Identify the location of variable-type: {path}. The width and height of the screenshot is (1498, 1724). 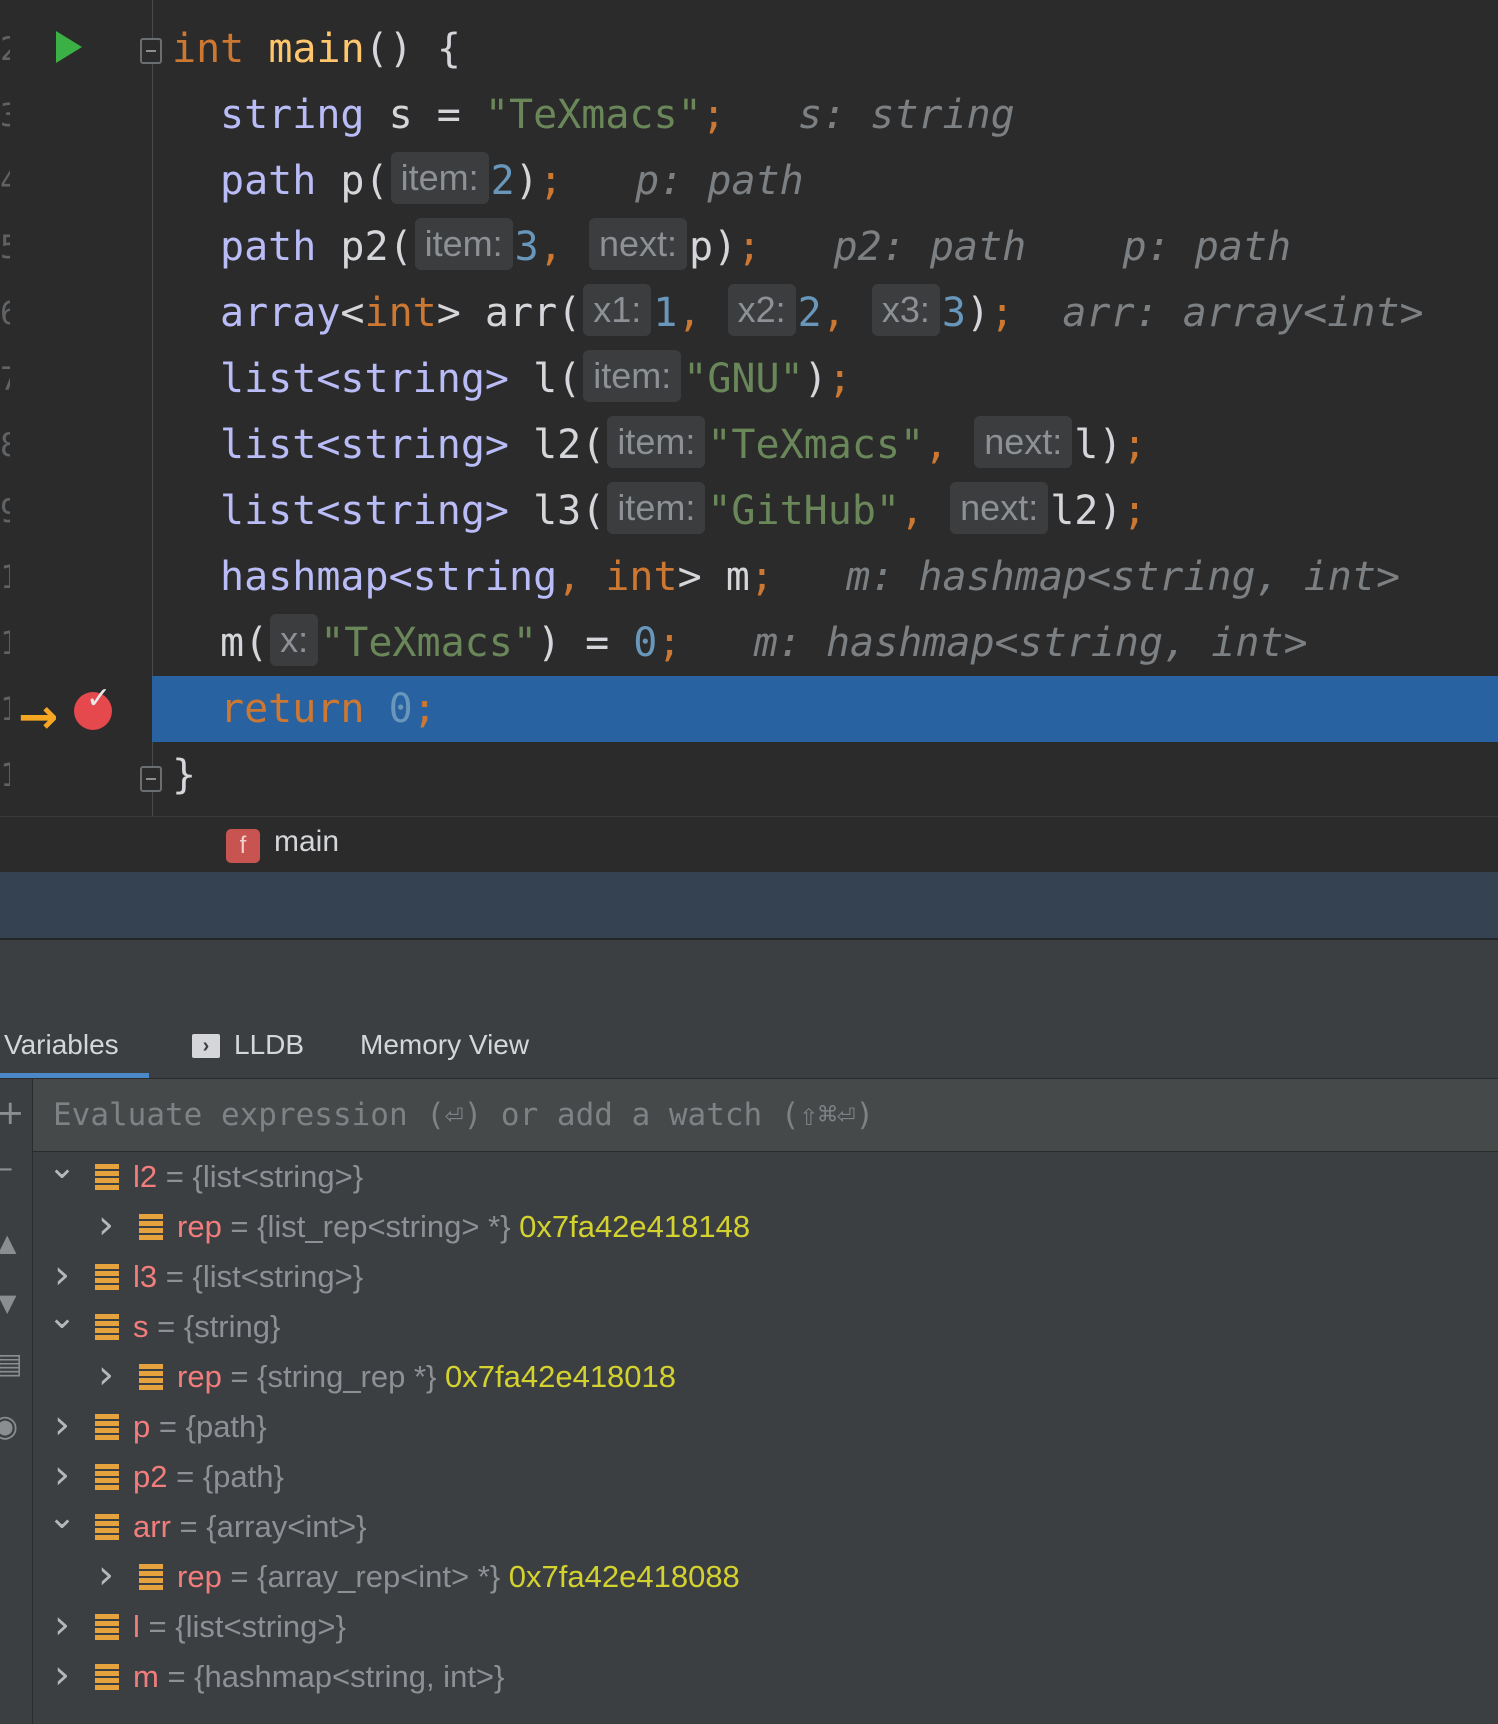
(243, 1476).